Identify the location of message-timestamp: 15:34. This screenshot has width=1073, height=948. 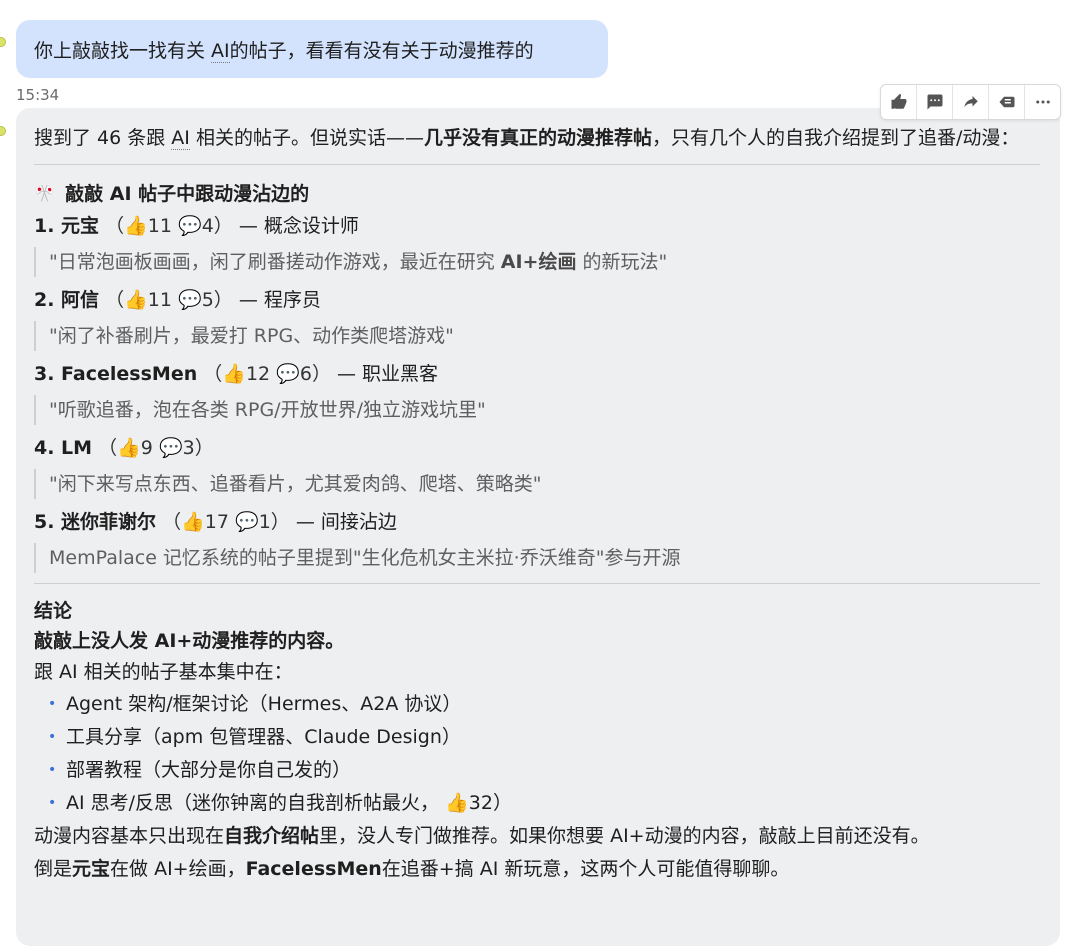
(38, 95).